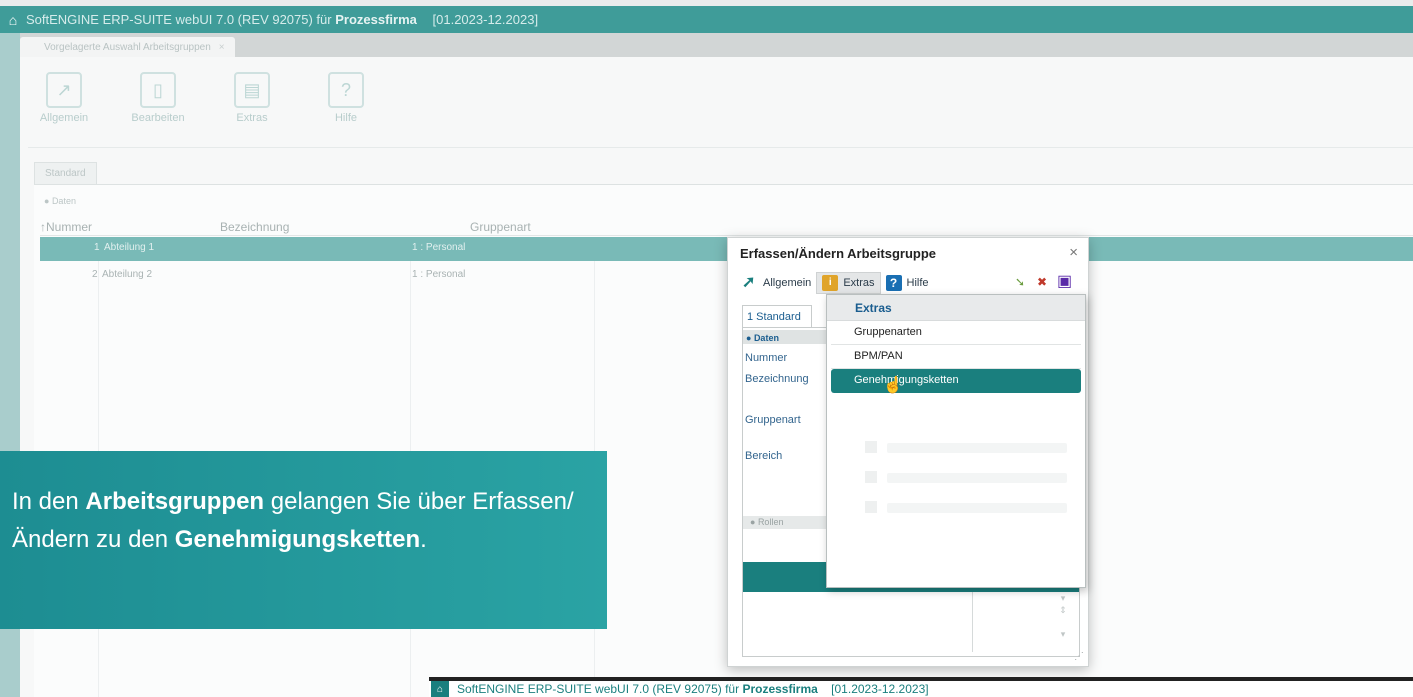 The height and width of the screenshot is (697, 1413). Describe the element at coordinates (1042, 282) in the screenshot. I see `delete-icon: ✖` at that location.